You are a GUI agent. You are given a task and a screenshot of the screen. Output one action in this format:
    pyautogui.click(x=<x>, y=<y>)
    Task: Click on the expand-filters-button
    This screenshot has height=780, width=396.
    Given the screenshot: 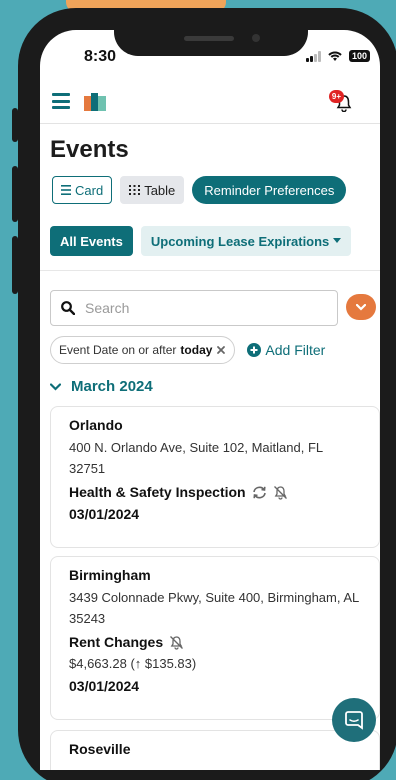 What is the action you would take?
    pyautogui.click(x=361, y=307)
    